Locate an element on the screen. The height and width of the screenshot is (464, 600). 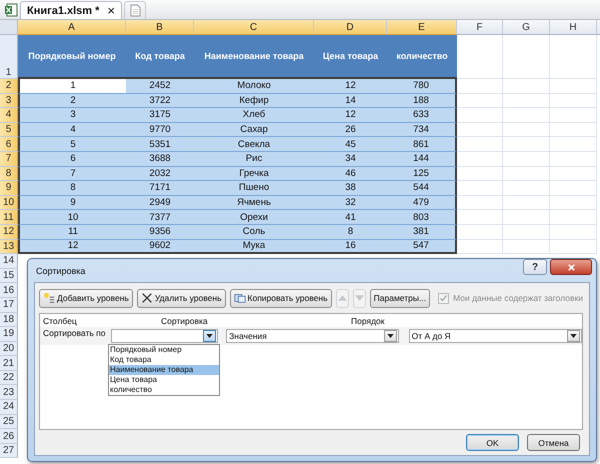
column-header: A is located at coordinates (72, 27).